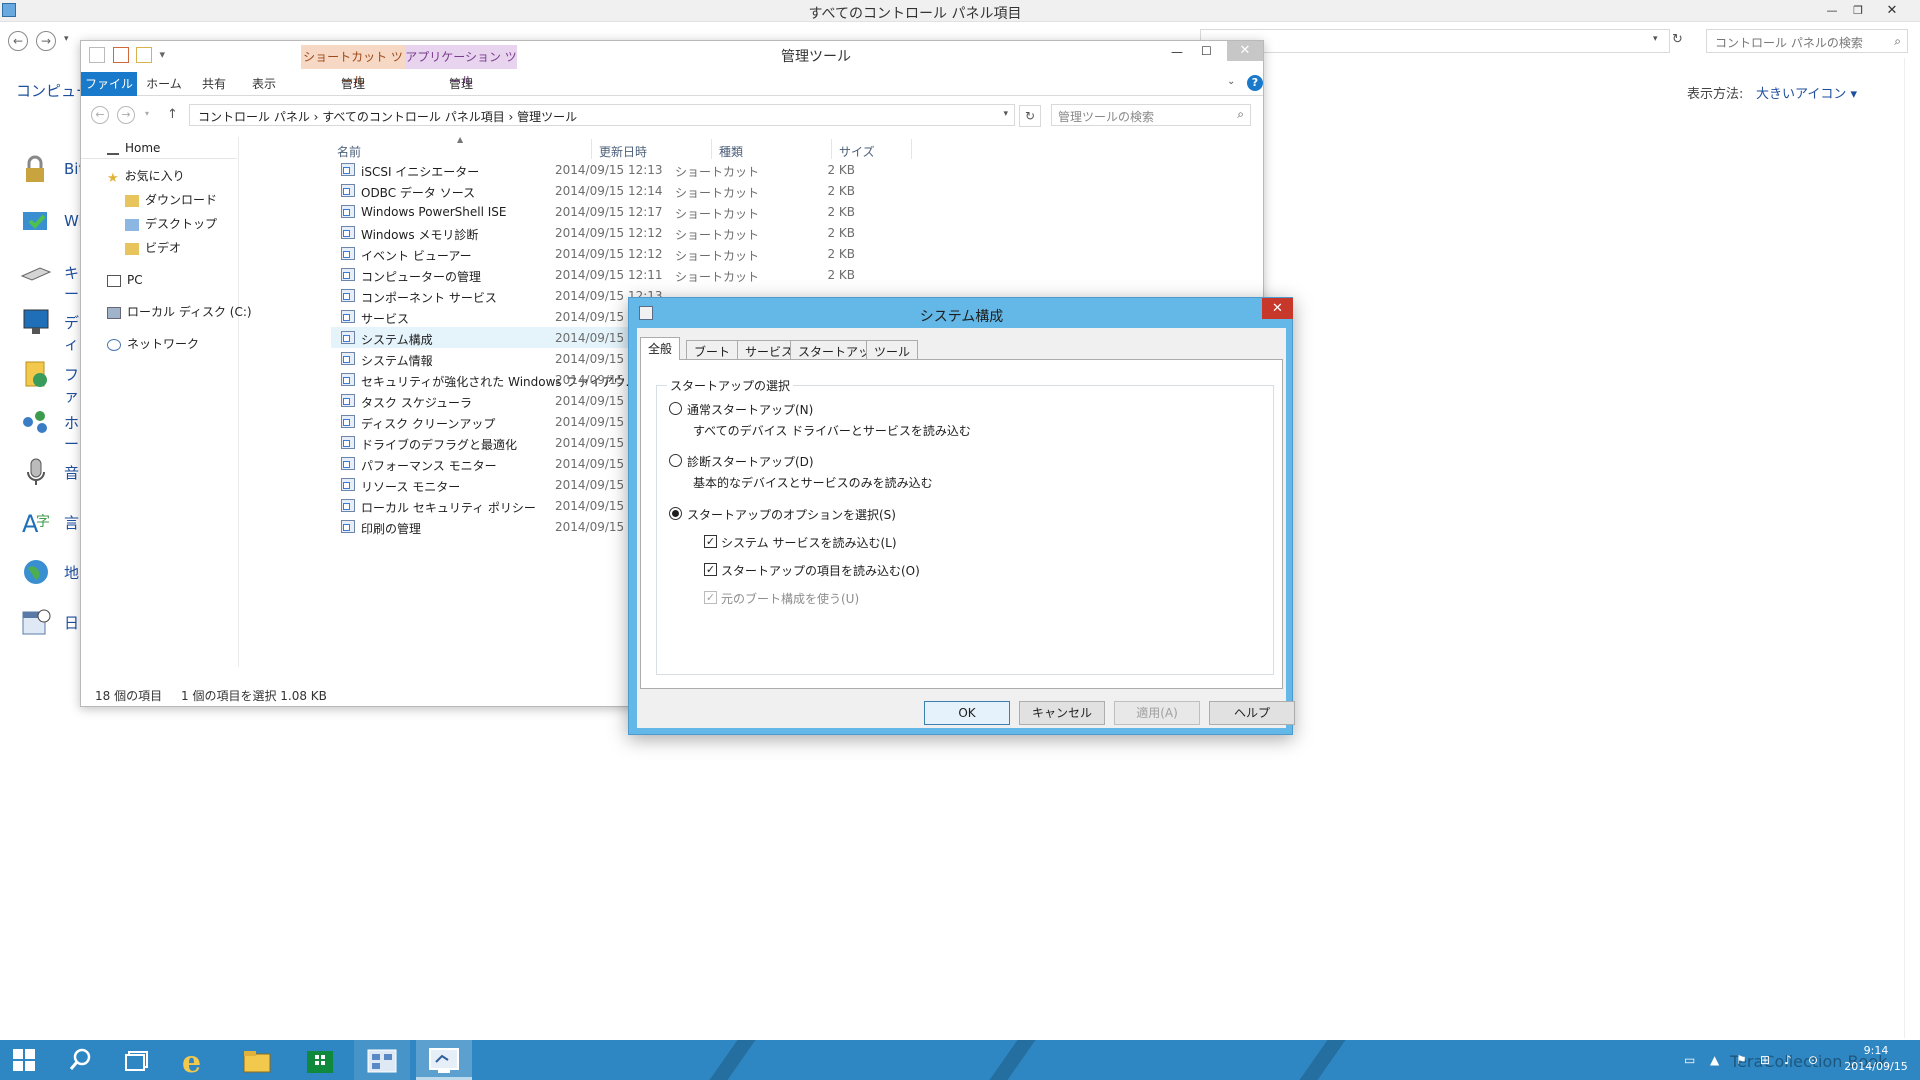 The height and width of the screenshot is (1080, 1920). What do you see at coordinates (1858, 11) in the screenshot?
I see `restore-icon: ❐` at bounding box center [1858, 11].